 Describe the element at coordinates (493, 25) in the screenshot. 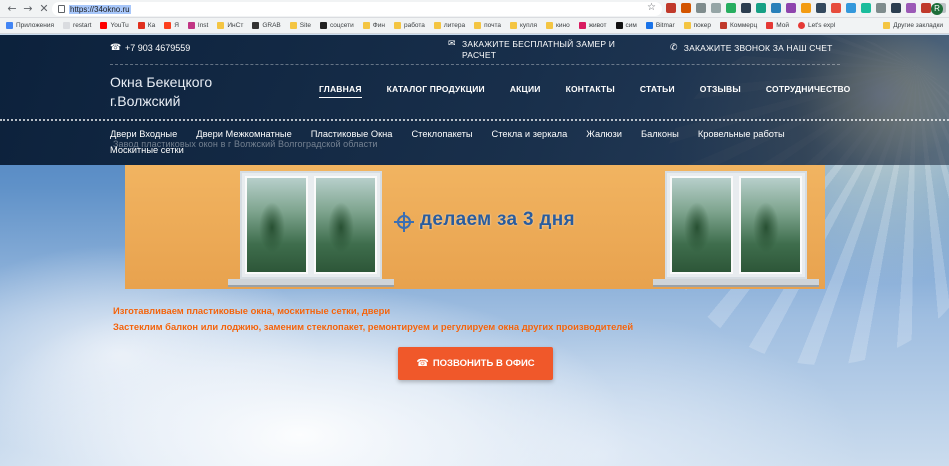

I see `bookmark-label: почта` at that location.